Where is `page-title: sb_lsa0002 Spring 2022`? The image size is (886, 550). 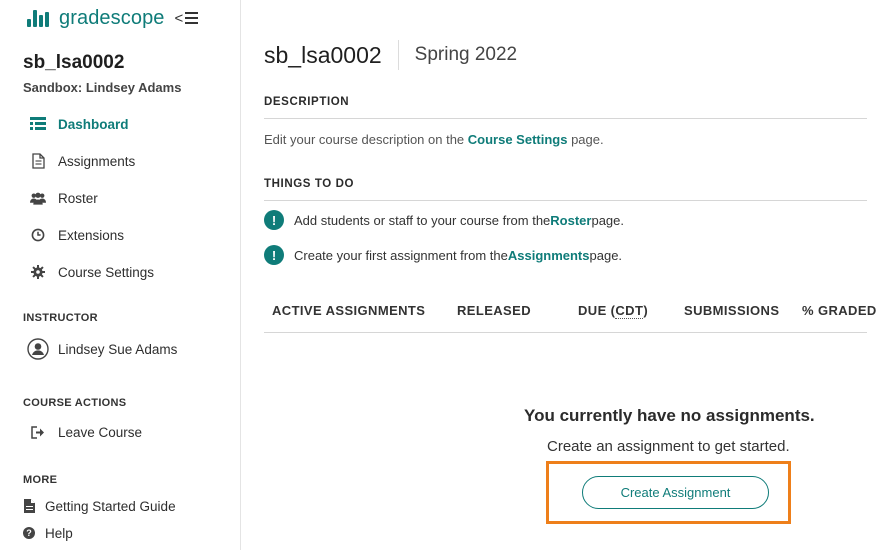
page-title: sb_lsa0002 Spring 2022 is located at coordinates (390, 55).